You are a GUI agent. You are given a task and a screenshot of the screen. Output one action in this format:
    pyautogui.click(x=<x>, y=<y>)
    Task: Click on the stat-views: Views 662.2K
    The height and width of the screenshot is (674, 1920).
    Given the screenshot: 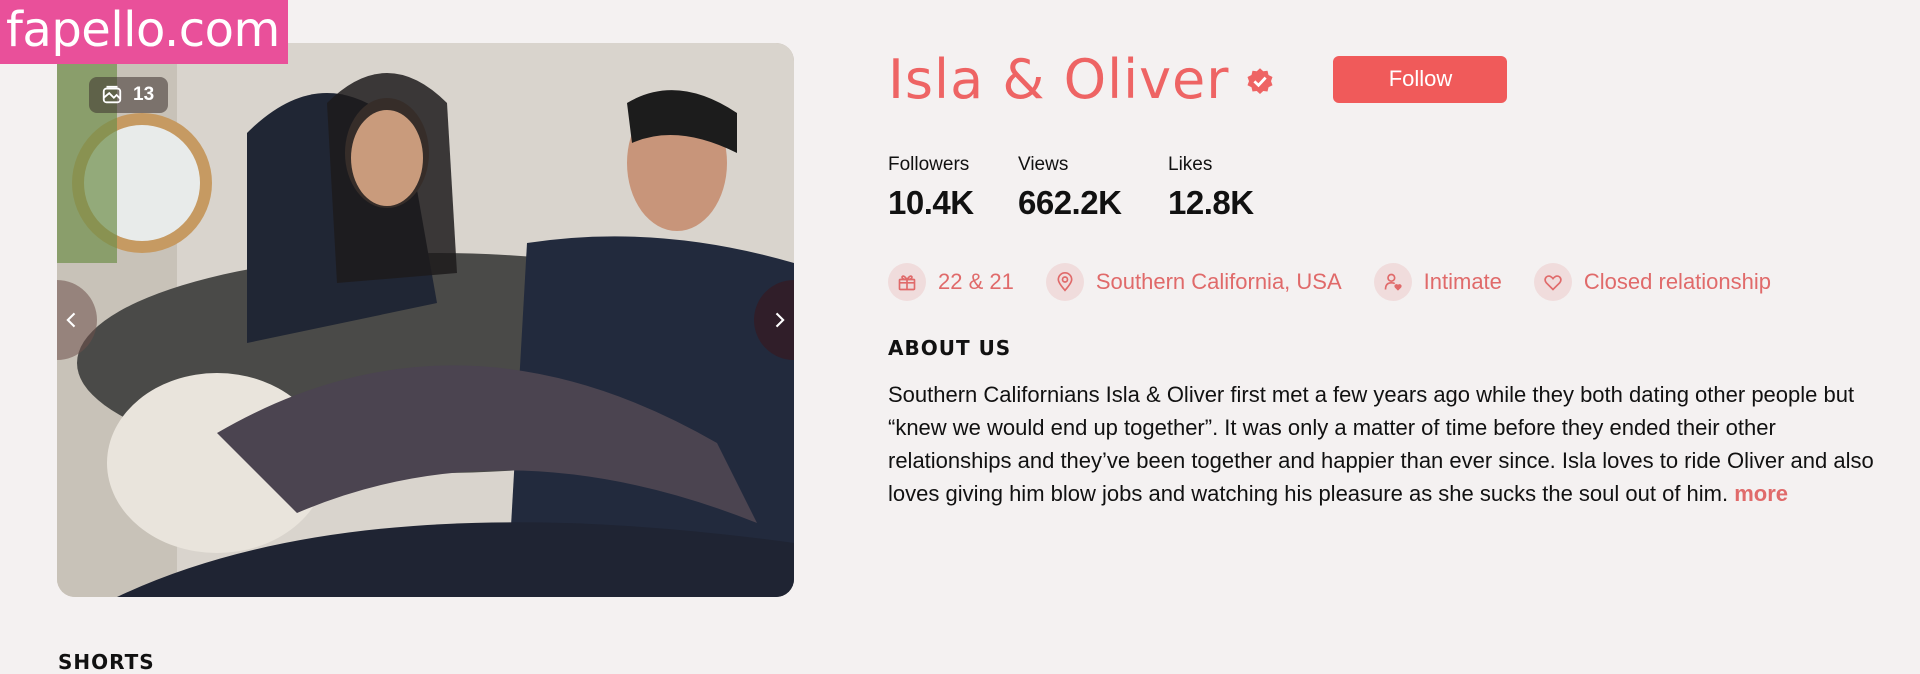 What is the action you would take?
    pyautogui.click(x=1071, y=188)
    